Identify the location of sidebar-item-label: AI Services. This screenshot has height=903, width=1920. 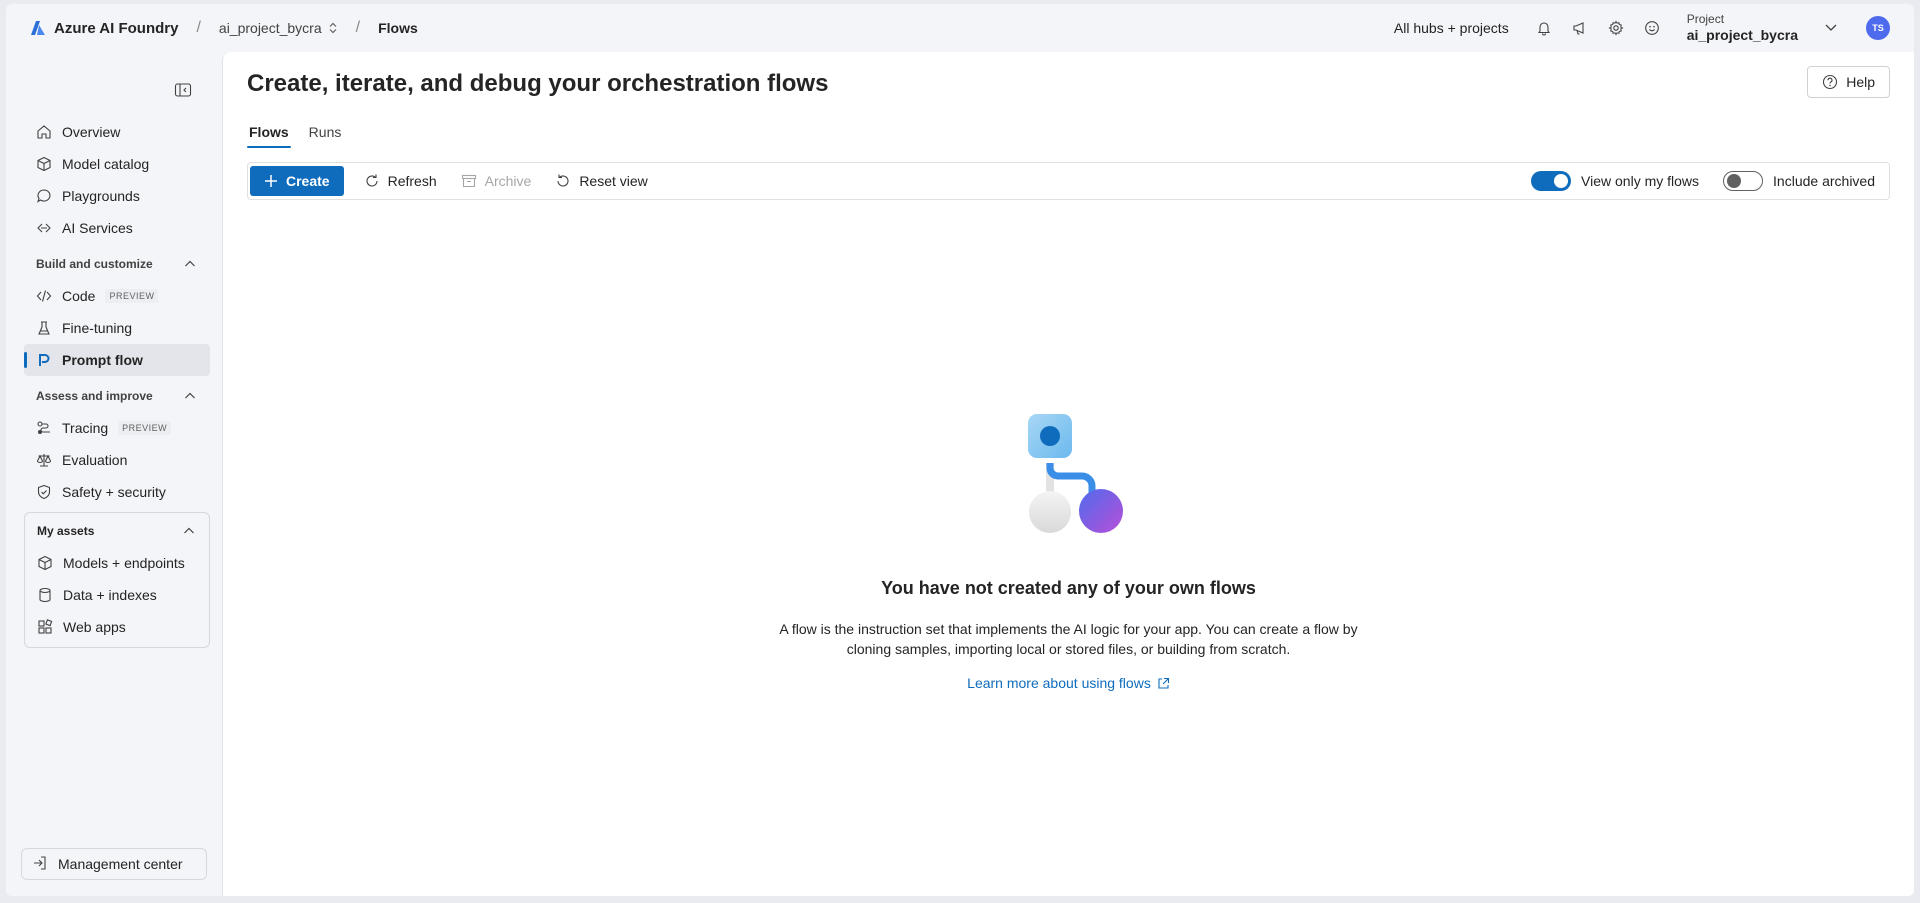
(97, 228).